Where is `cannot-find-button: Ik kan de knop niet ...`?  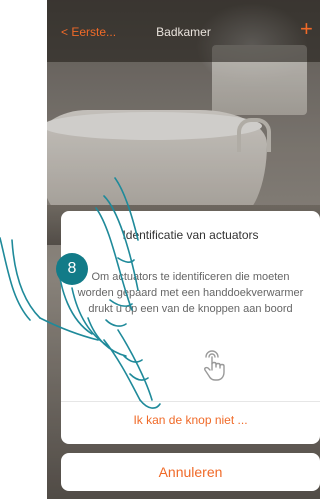 cannot-find-button: Ik kan de knop niet ... is located at coordinates (190, 428).